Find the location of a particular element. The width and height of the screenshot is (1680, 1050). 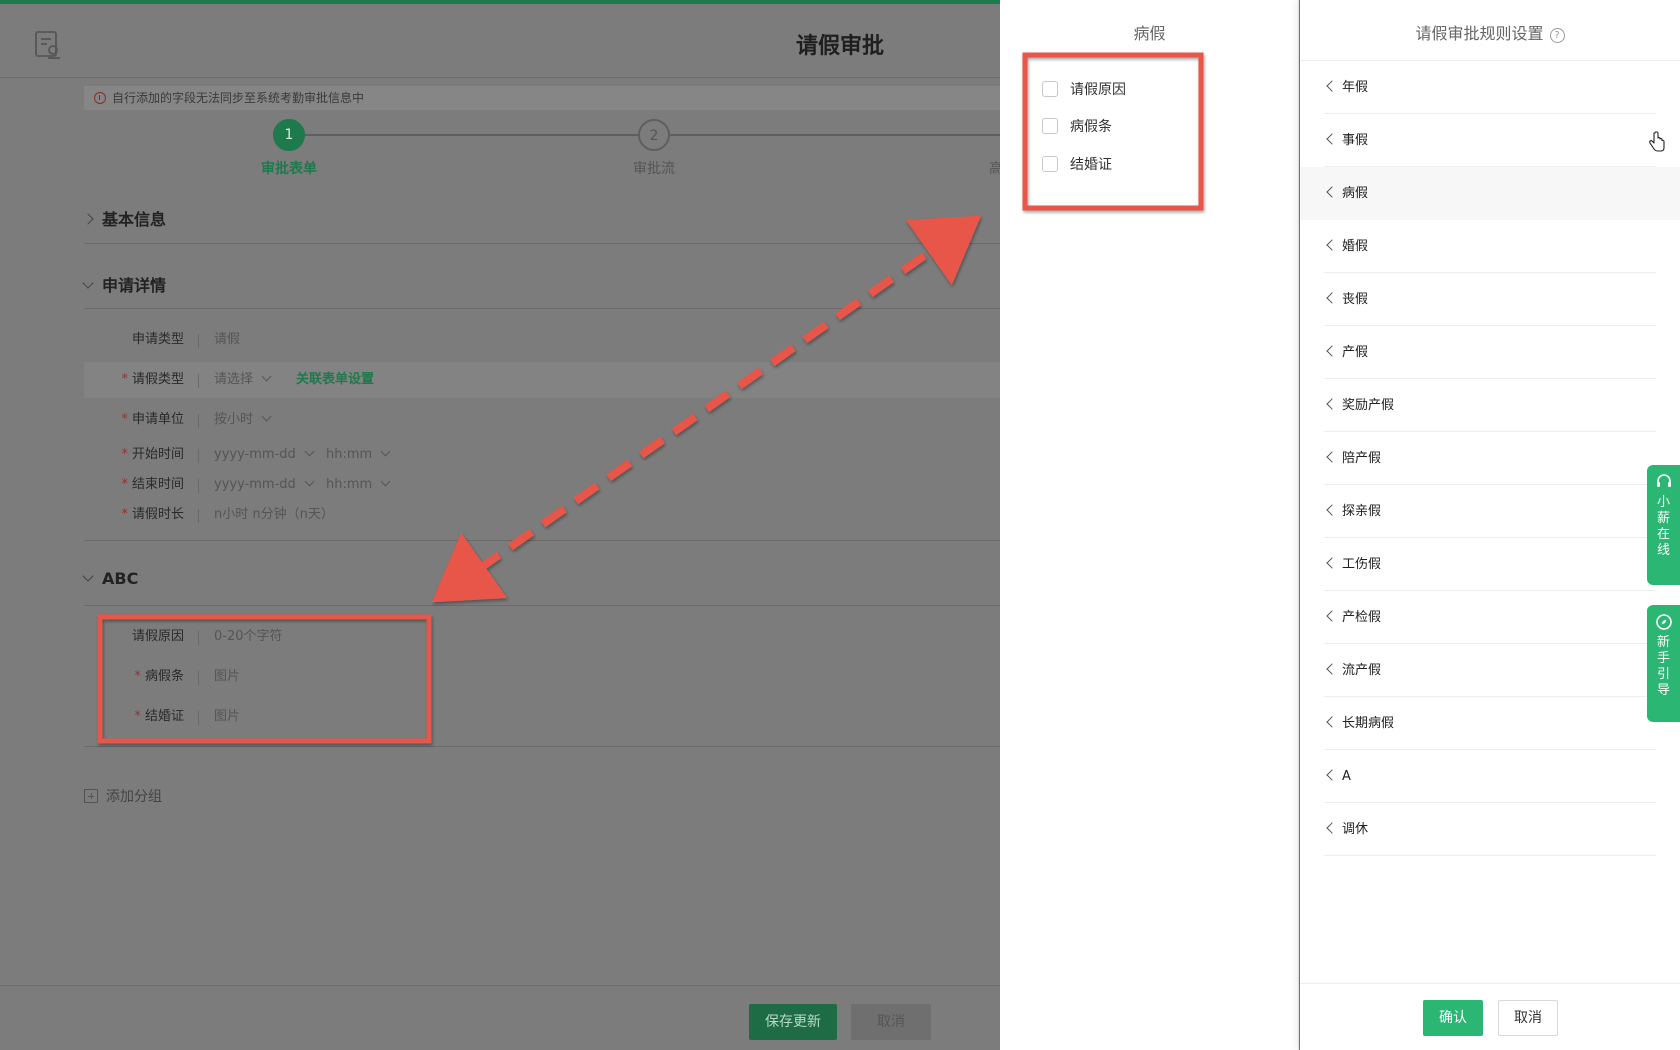

rule-item: 产假 is located at coordinates (1490, 352).